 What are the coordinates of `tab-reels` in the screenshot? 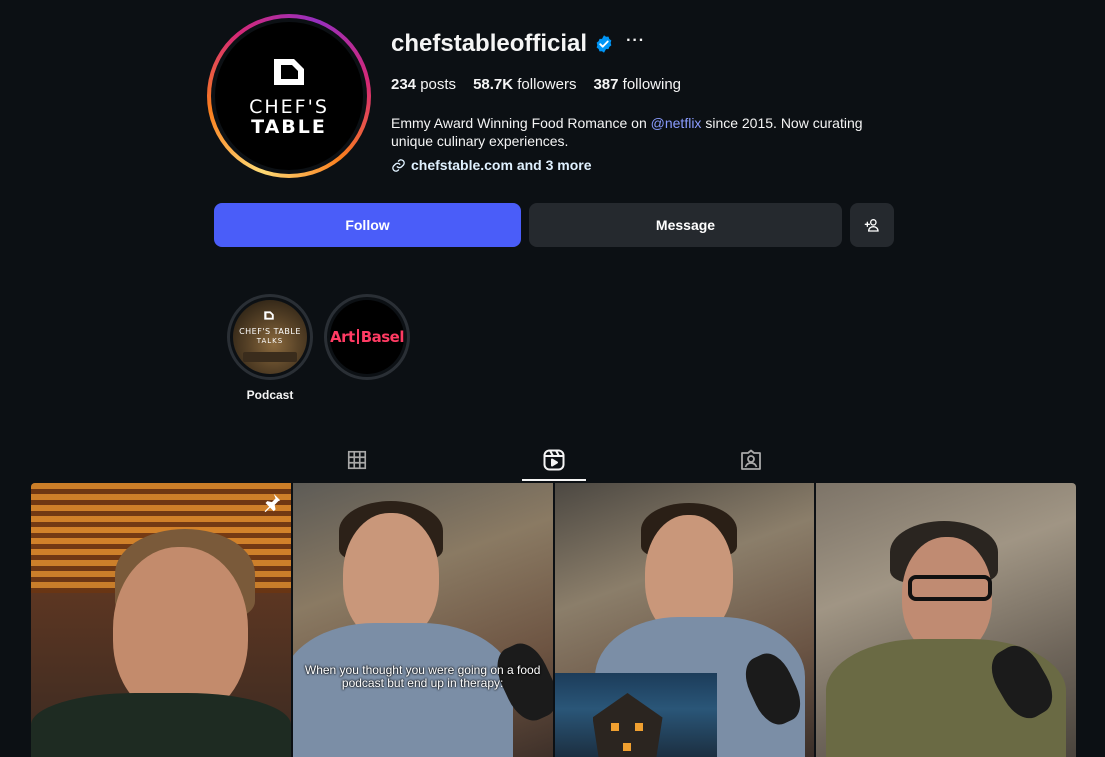 It's located at (554, 460).